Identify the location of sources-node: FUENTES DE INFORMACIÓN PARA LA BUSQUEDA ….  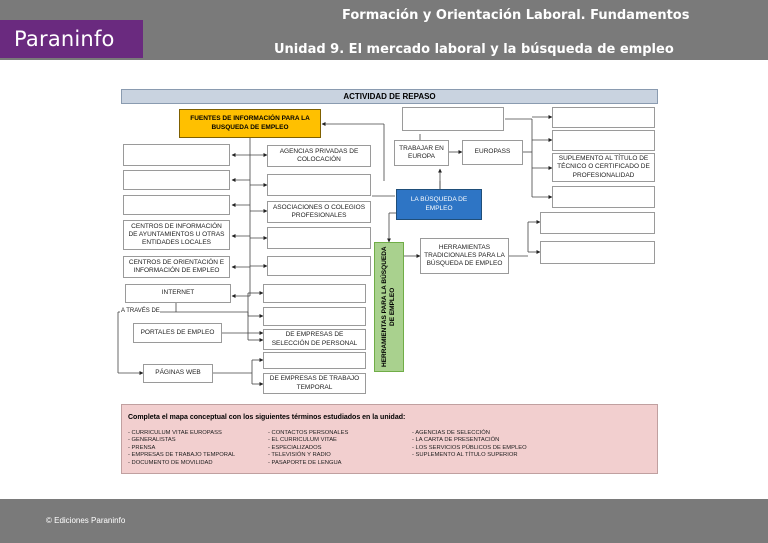
(250, 123).